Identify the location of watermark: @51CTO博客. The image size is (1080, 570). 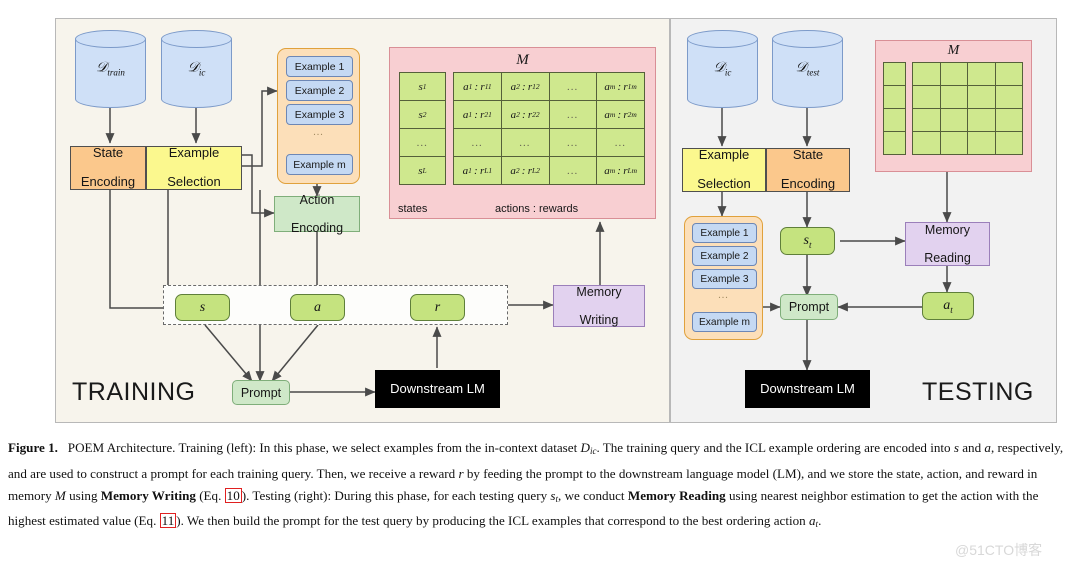
(999, 550).